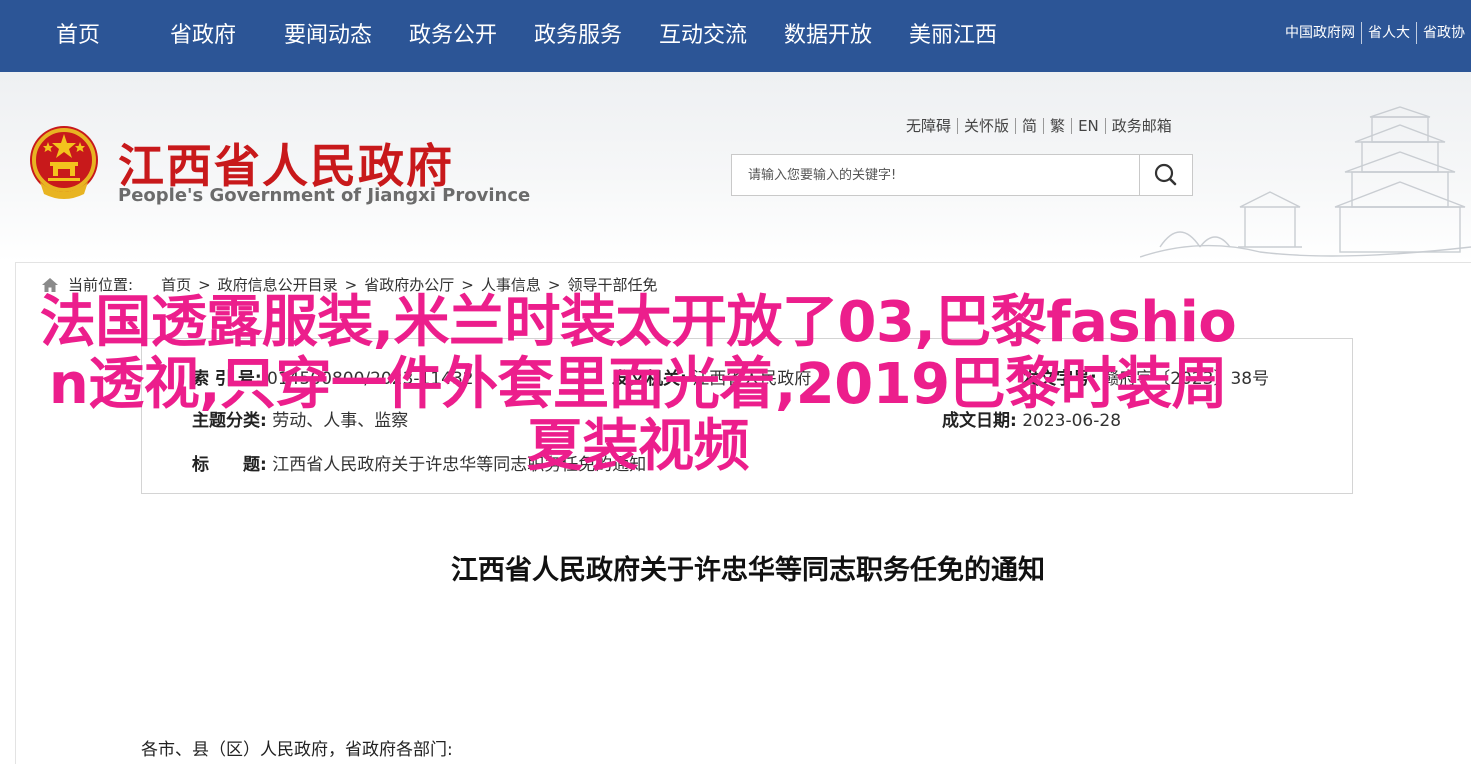 This screenshot has height=764, width=1471. What do you see at coordinates (64, 162) in the screenshot?
I see `national-emblem-logo` at bounding box center [64, 162].